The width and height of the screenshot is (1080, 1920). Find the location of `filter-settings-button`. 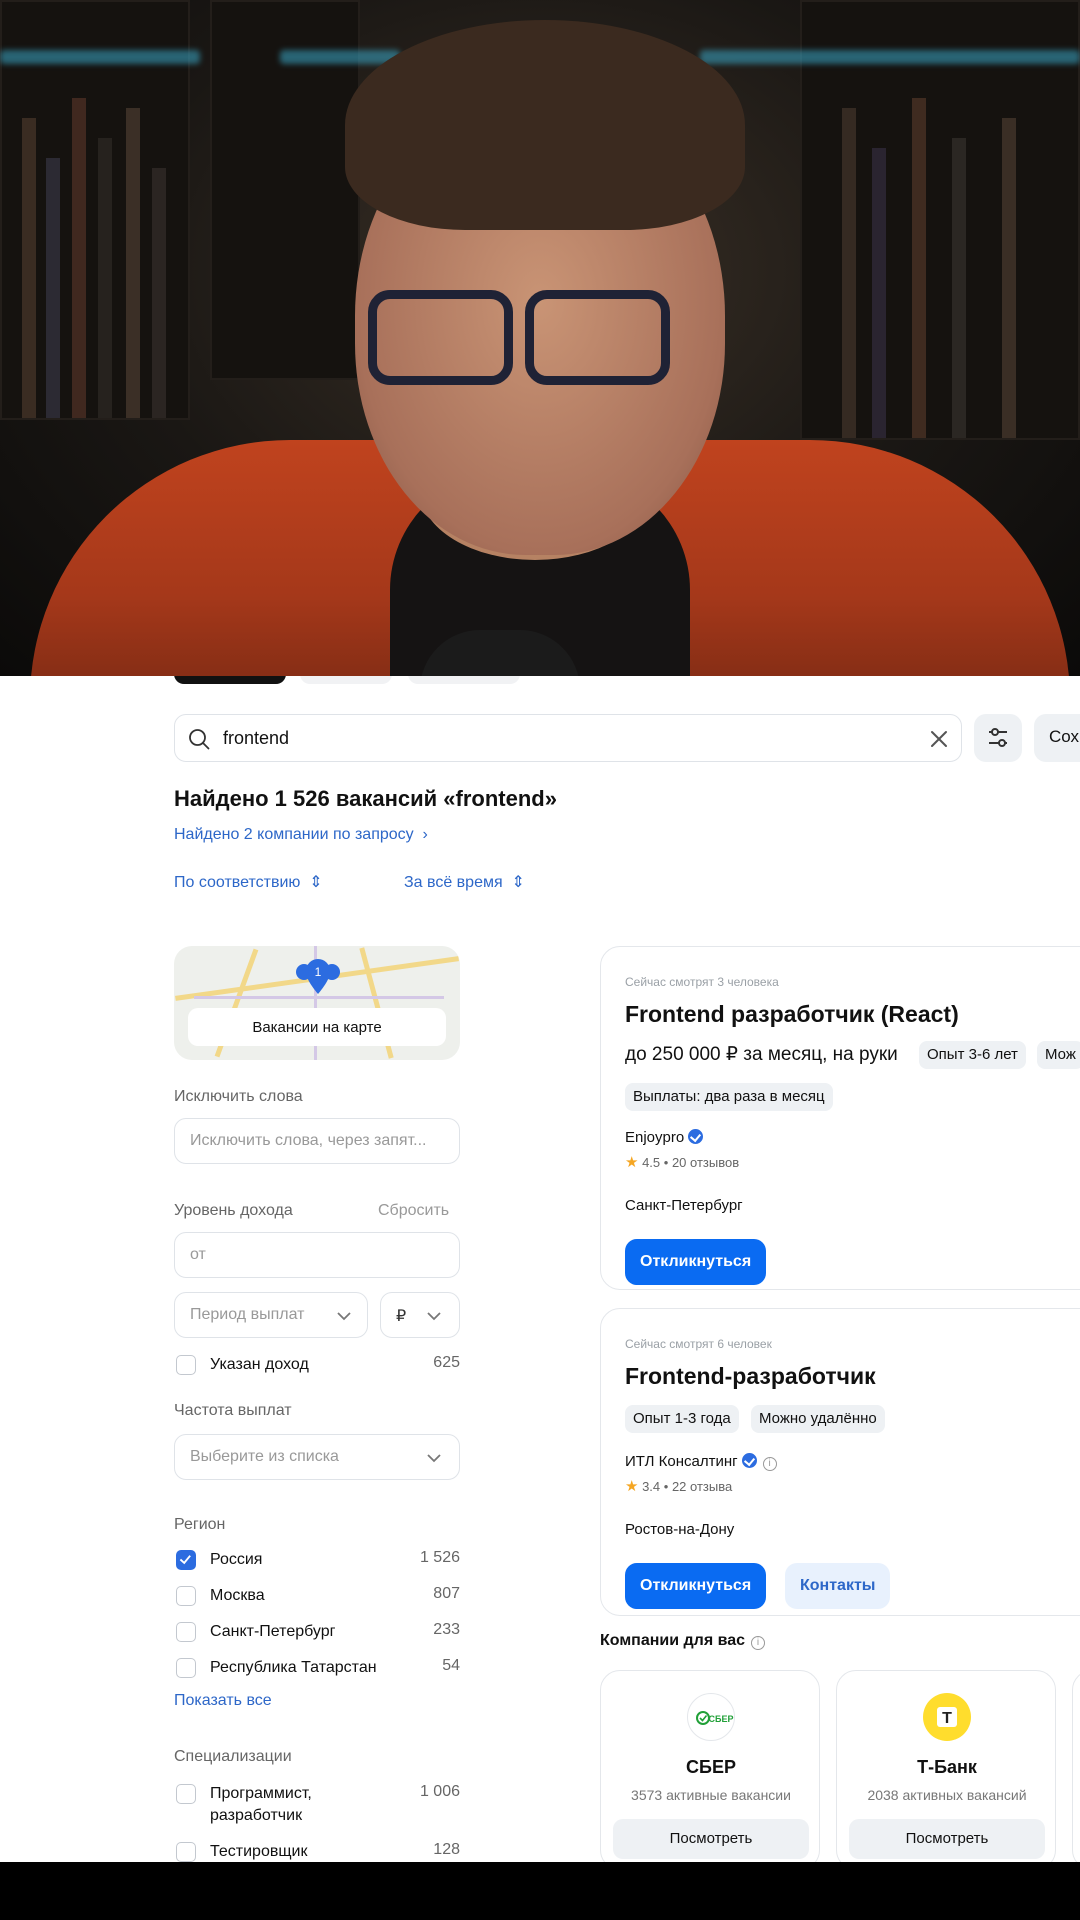

filter-settings-button is located at coordinates (998, 738).